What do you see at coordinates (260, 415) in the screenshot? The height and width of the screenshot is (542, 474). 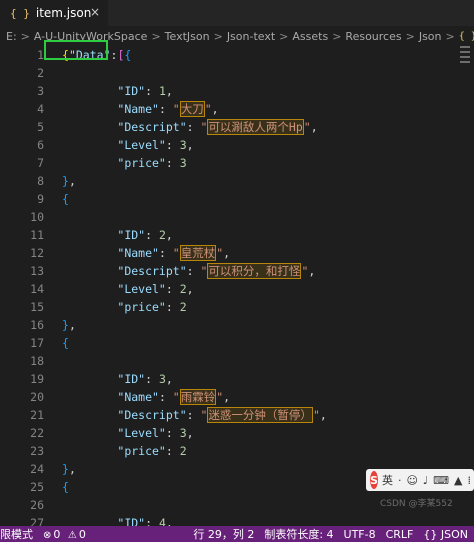 I see `item-descript: 迷惑一分钟（暂停）` at bounding box center [260, 415].